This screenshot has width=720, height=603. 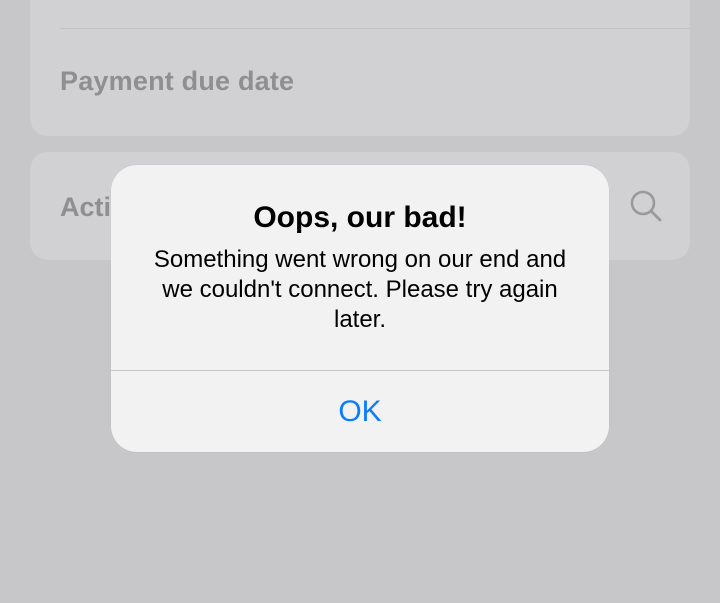 What do you see at coordinates (646, 206) in the screenshot?
I see `search-icon` at bounding box center [646, 206].